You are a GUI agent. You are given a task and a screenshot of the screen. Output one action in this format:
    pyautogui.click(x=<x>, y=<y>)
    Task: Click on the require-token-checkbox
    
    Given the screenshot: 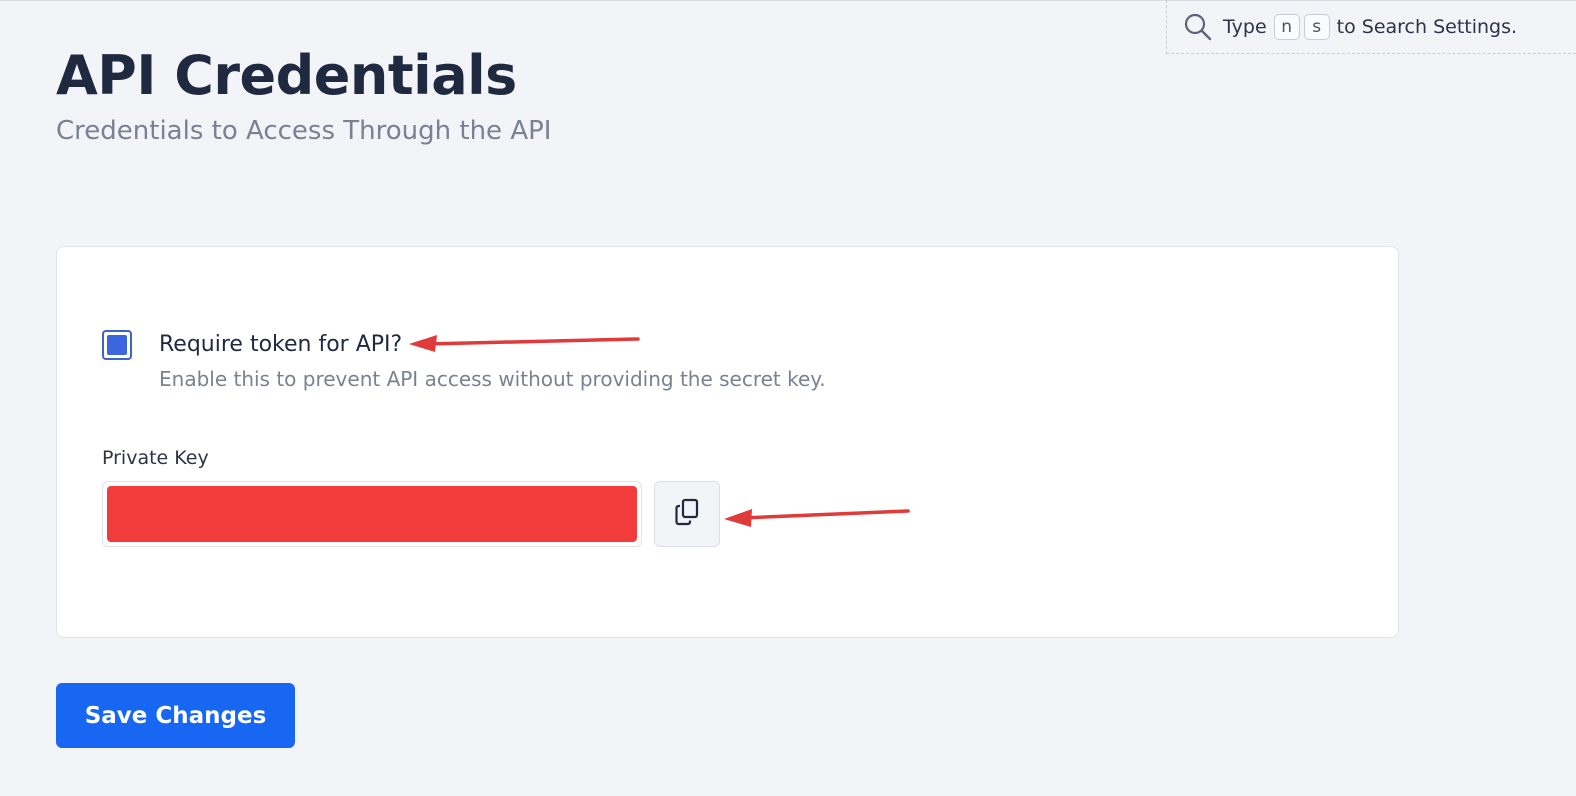 What is the action you would take?
    pyautogui.click(x=117, y=345)
    